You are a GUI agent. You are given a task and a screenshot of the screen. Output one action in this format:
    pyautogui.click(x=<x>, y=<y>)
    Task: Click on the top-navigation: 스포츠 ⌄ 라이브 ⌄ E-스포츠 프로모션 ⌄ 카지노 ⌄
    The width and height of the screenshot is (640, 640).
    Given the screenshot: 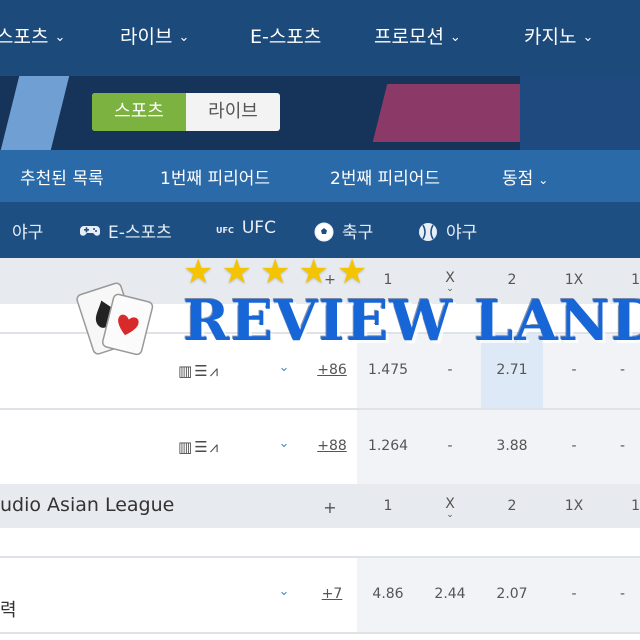 What is the action you would take?
    pyautogui.click(x=320, y=38)
    